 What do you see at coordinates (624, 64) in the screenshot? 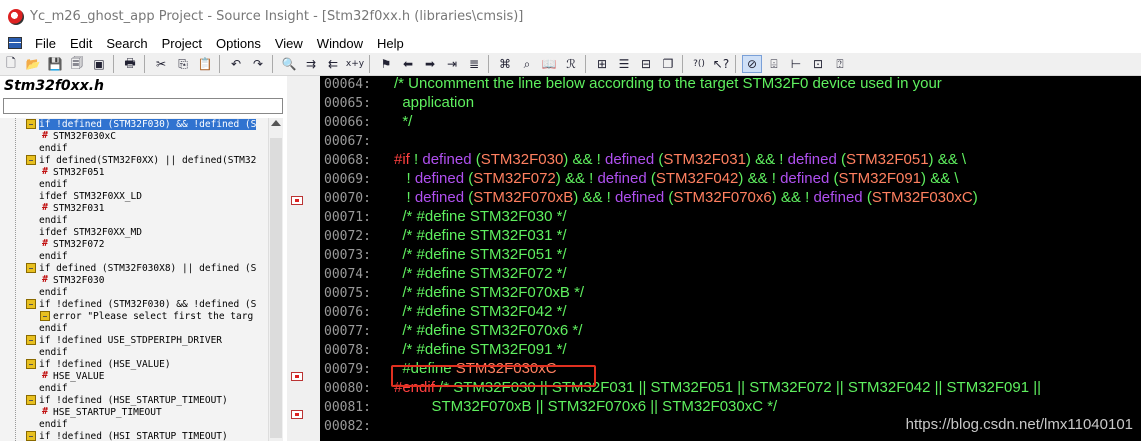
I see `window-list-icon: ☰` at bounding box center [624, 64].